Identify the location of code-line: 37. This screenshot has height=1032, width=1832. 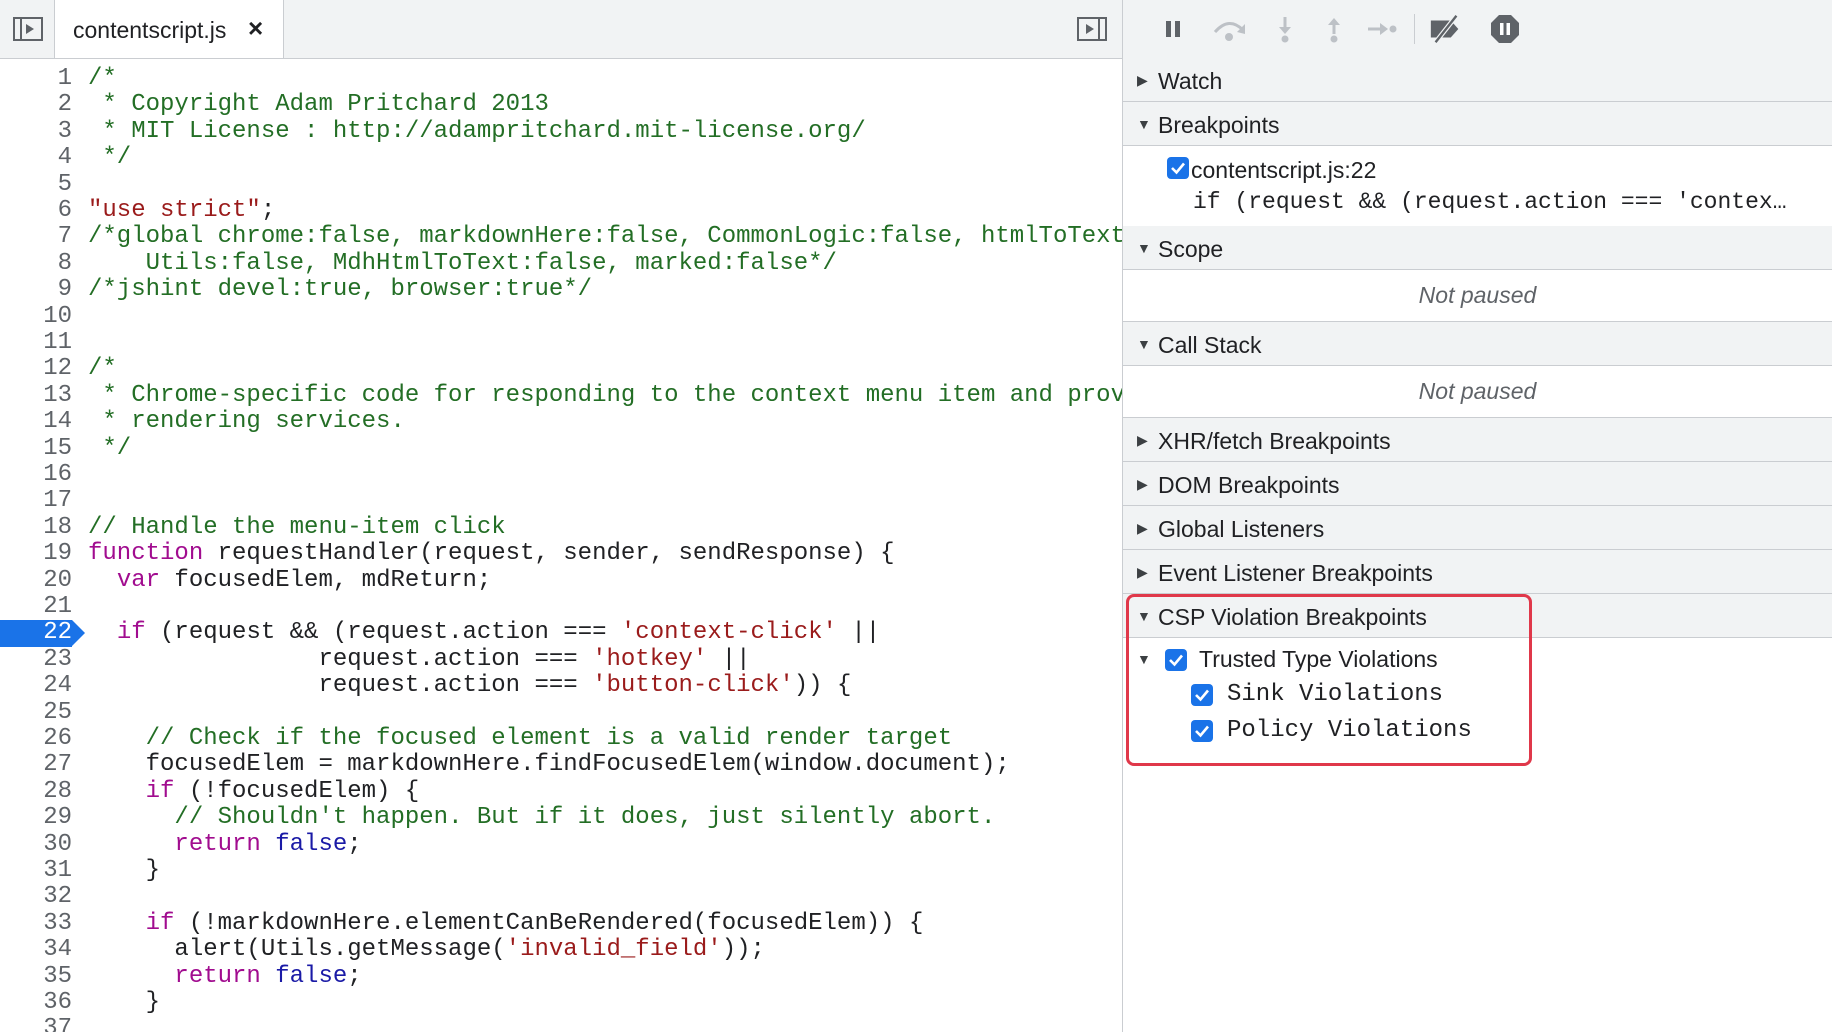
(561, 1023).